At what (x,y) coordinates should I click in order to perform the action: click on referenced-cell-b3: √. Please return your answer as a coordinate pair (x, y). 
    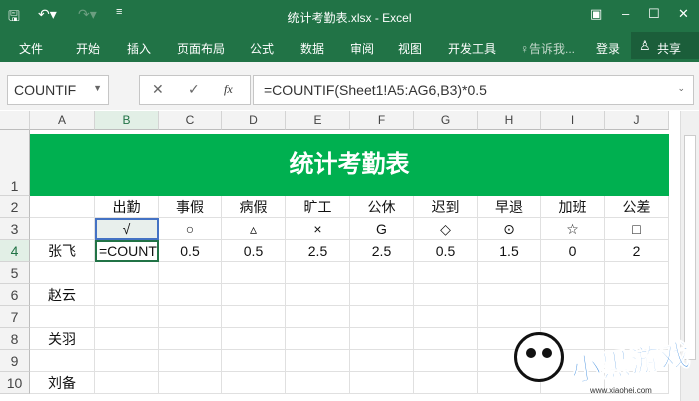
    Looking at the image, I should click on (127, 229).